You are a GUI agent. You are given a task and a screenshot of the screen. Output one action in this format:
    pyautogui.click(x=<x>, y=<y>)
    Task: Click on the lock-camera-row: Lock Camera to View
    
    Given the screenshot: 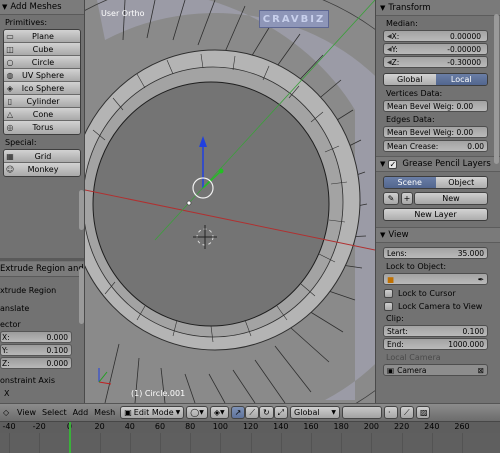 What is the action you would take?
    pyautogui.click(x=438, y=304)
    